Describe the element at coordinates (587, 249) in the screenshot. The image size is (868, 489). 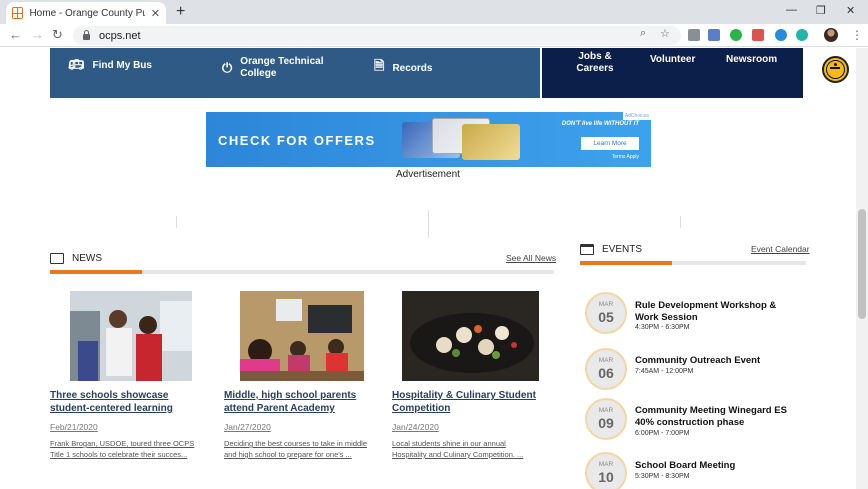
I see `calendar-icon` at that location.